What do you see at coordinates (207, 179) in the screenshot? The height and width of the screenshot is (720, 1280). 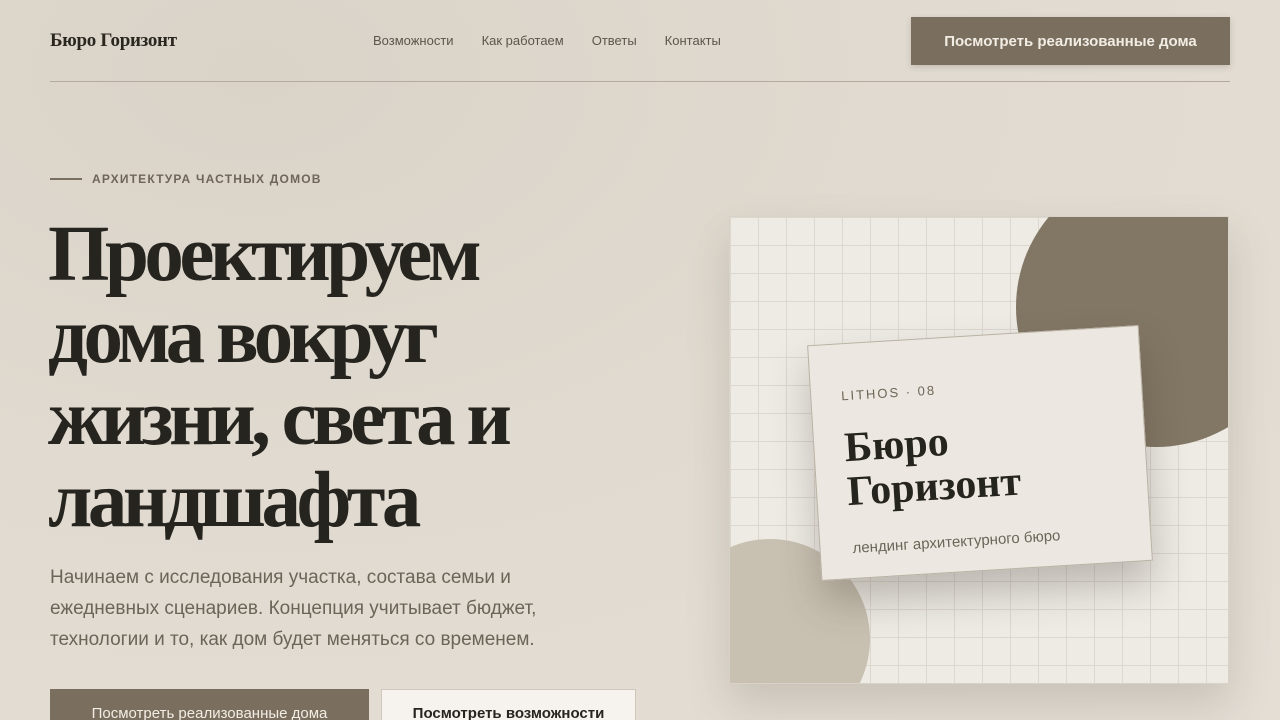 I see `eyebrow-text: АРХИТЕКТУРА ЧАСТНЫХ ДОМОВ` at bounding box center [207, 179].